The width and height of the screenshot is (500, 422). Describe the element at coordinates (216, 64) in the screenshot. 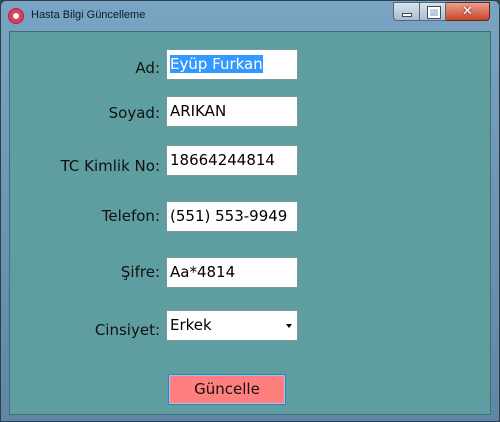

I see `ad-input-value: Eyüp Furkan` at that location.